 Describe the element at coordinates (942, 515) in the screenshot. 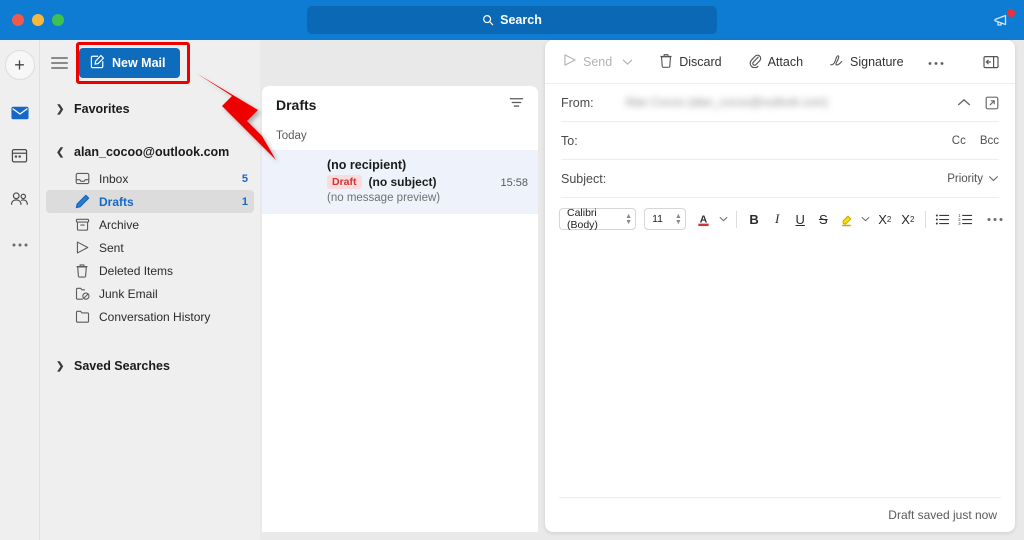

I see `draft-saved-status: Draft saved just now` at that location.